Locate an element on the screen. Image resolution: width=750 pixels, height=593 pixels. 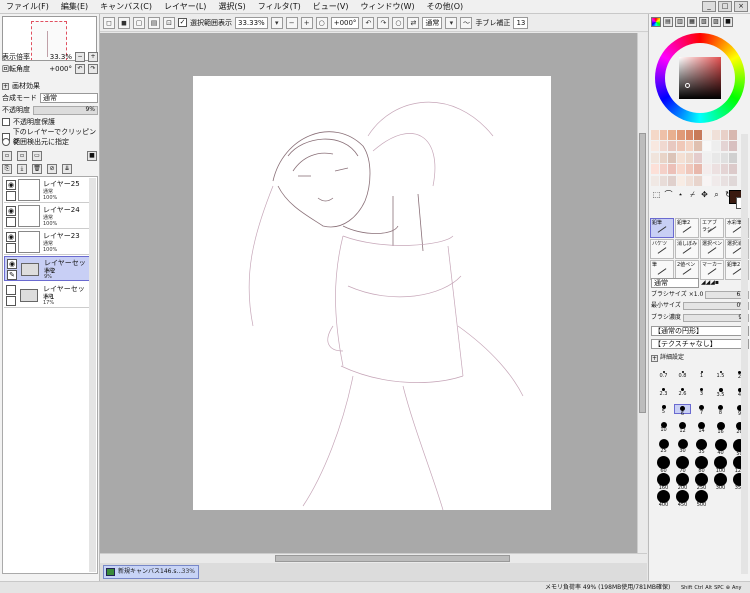
rect-select-icon: ⬚ is located at coordinates (656, 201).